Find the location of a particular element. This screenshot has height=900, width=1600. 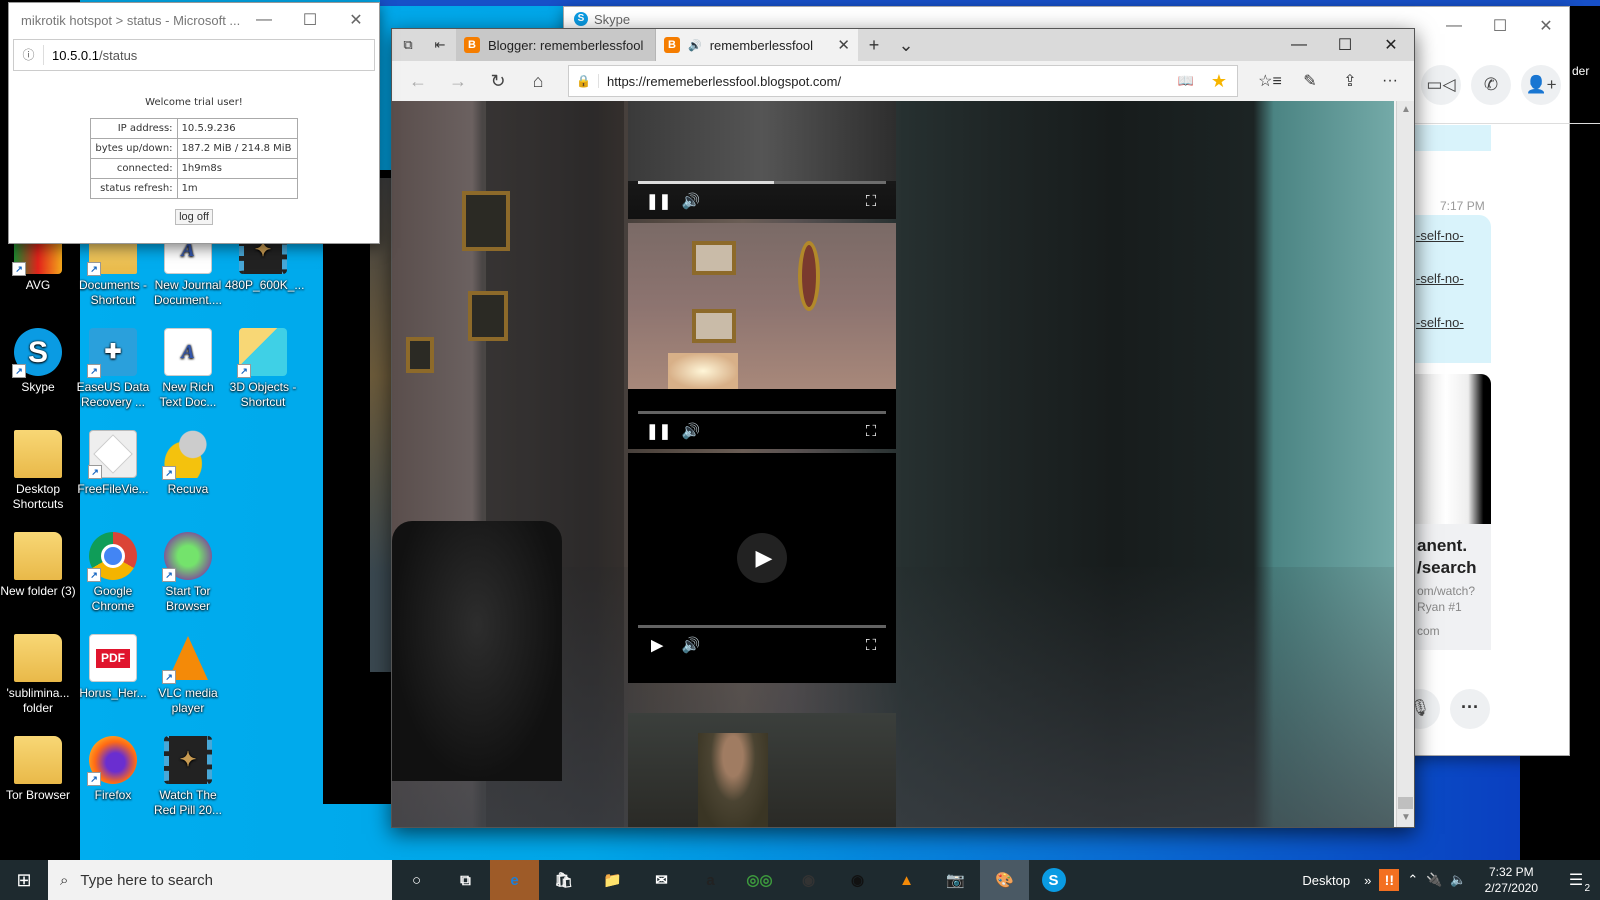

close-tab-icon: ✕ is located at coordinates (843, 45).